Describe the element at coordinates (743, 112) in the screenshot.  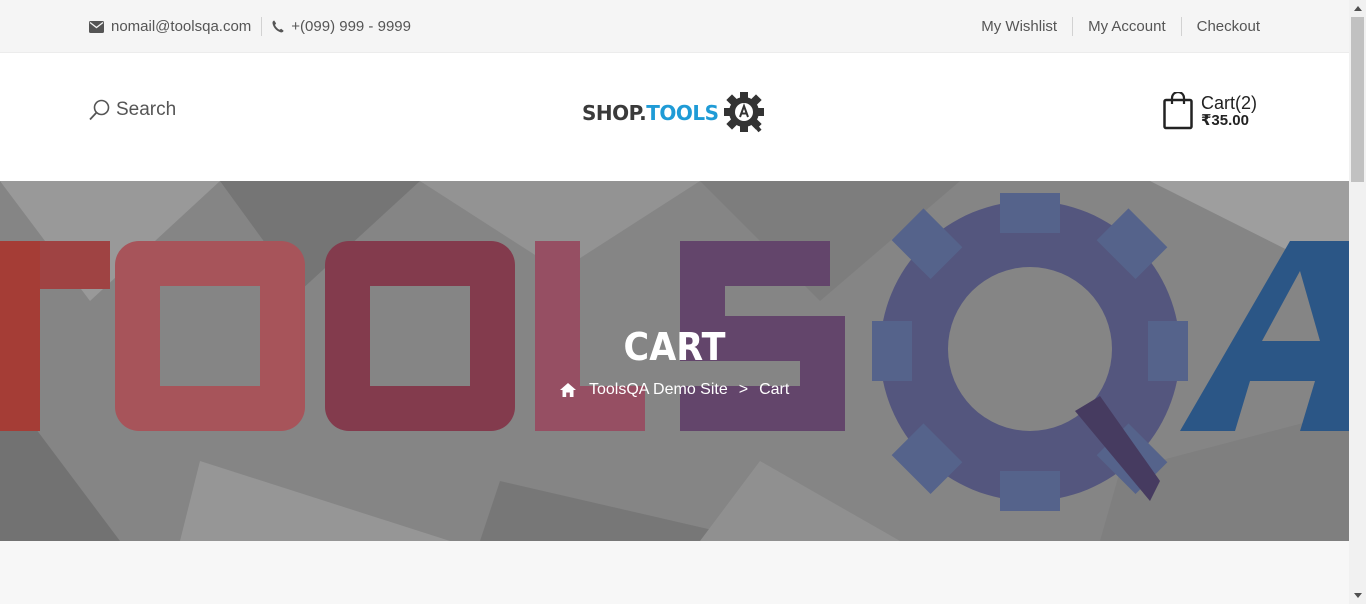
I see `gear-logo-icon` at that location.